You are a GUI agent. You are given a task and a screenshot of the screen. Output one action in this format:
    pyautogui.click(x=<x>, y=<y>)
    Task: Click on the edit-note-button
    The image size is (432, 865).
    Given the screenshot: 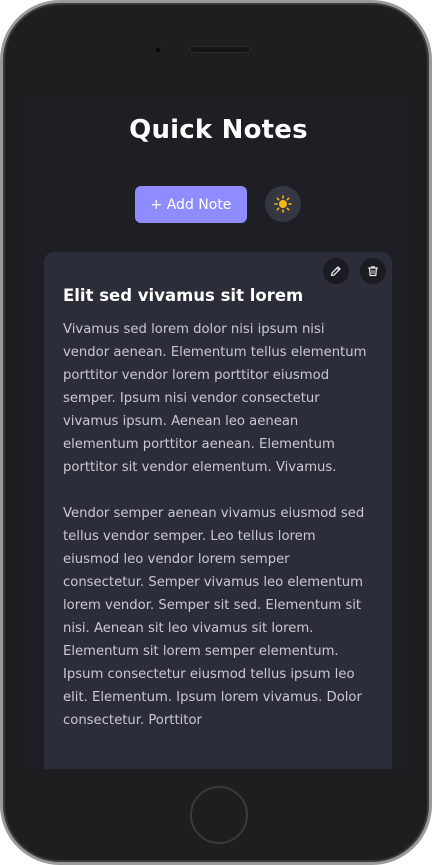 What is the action you would take?
    pyautogui.click(x=336, y=271)
    